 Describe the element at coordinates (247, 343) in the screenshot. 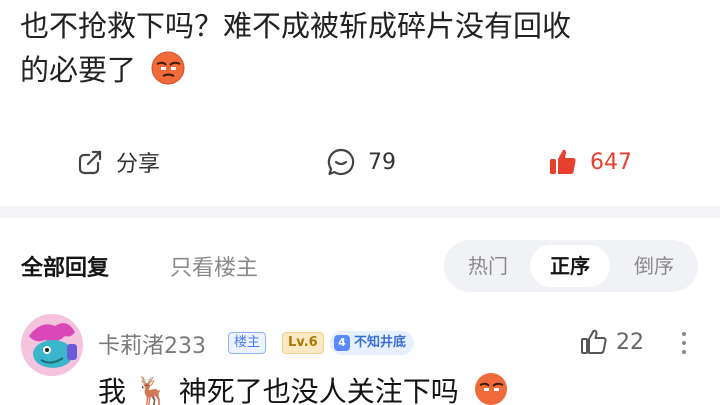

I see `op-badge: 楼主` at that location.